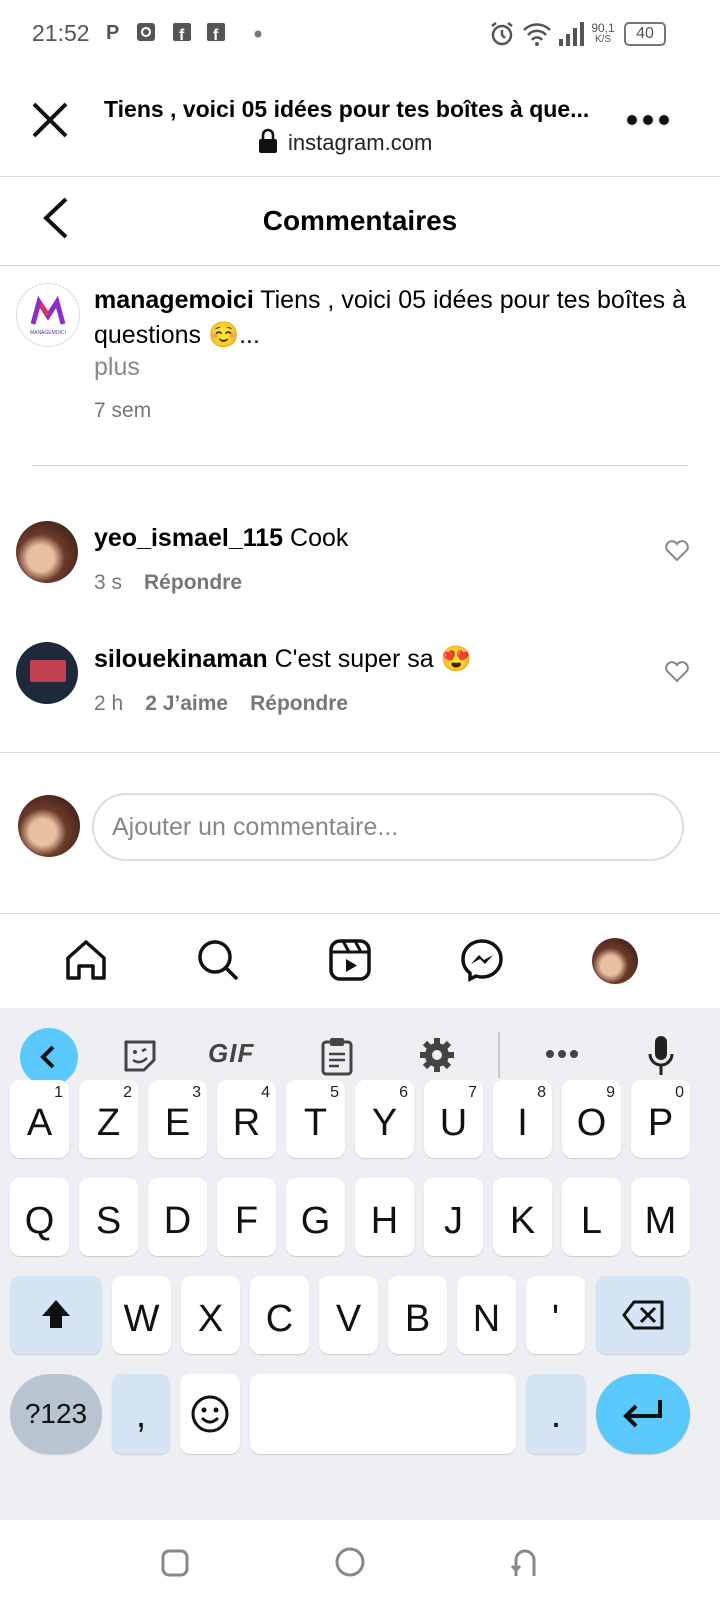 The width and height of the screenshot is (720, 1612). I want to click on key-c: C, so click(279, 1315).